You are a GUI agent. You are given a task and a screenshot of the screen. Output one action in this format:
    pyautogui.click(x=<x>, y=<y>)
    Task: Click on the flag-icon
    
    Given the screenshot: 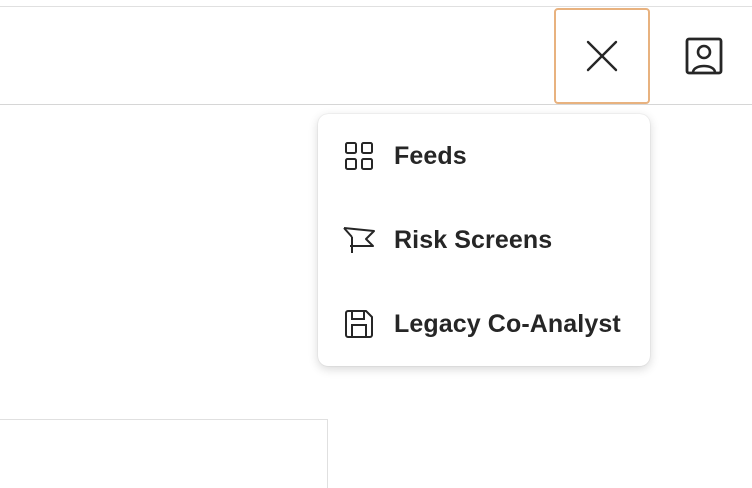 What is the action you would take?
    pyautogui.click(x=359, y=240)
    